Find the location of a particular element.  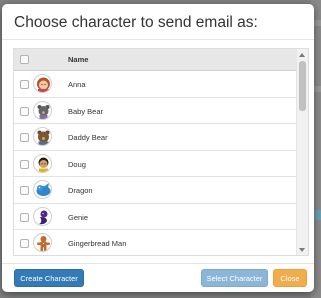

scrollbar-thumb is located at coordinates (302, 86).